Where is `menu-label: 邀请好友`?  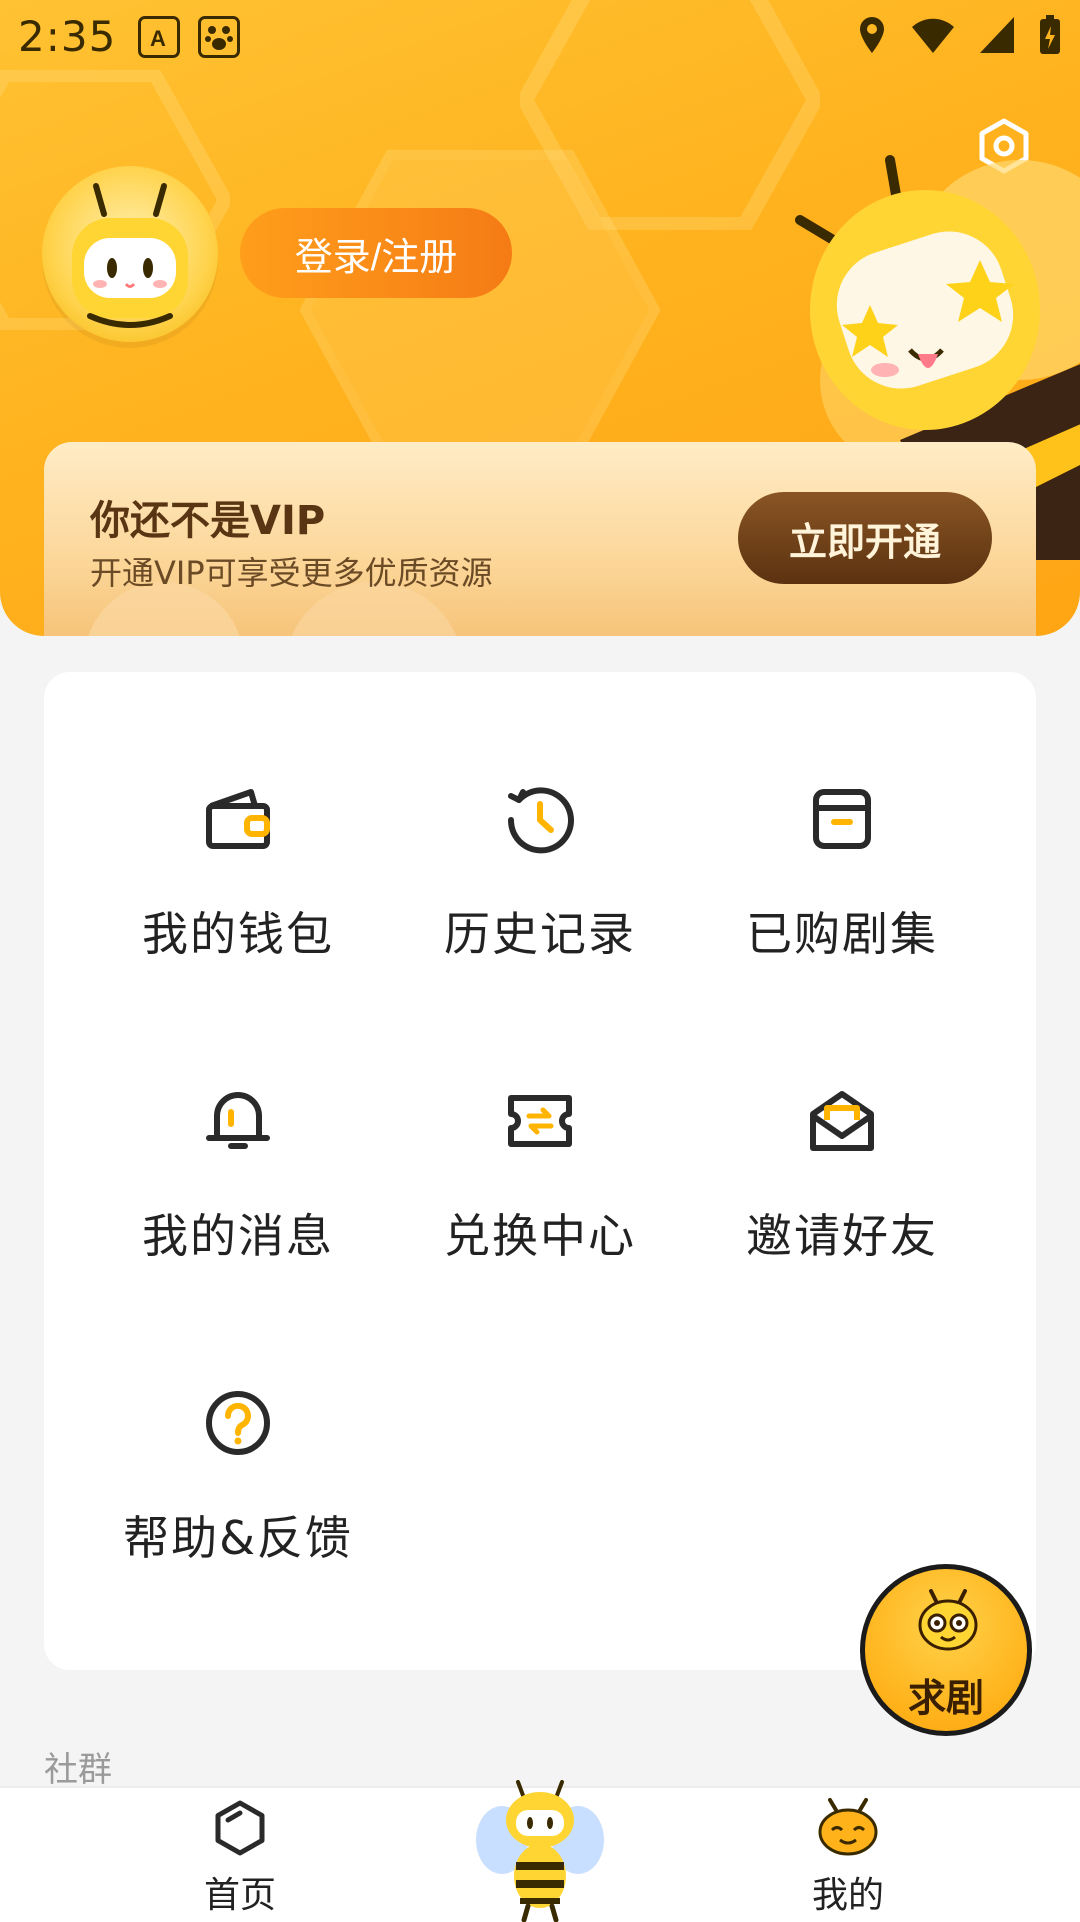 menu-label: 邀请好友 is located at coordinates (842, 1236).